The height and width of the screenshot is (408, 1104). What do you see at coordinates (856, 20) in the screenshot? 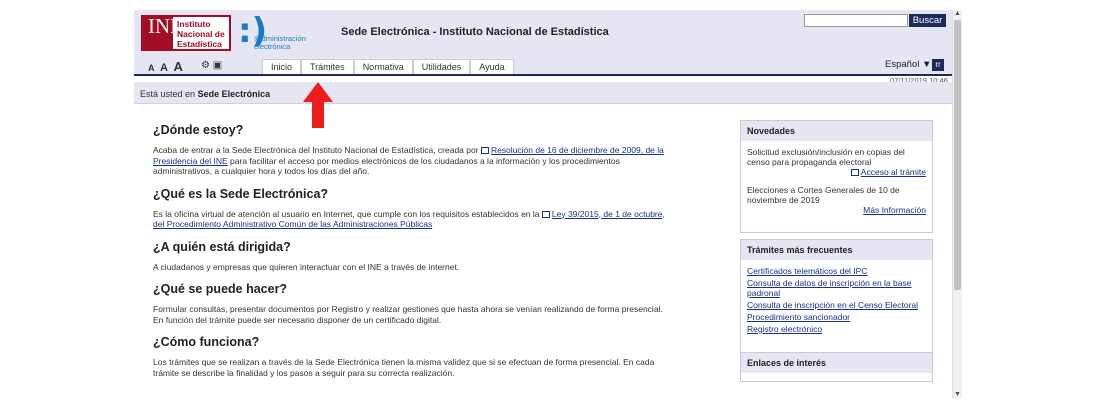
I see `search-input` at bounding box center [856, 20].